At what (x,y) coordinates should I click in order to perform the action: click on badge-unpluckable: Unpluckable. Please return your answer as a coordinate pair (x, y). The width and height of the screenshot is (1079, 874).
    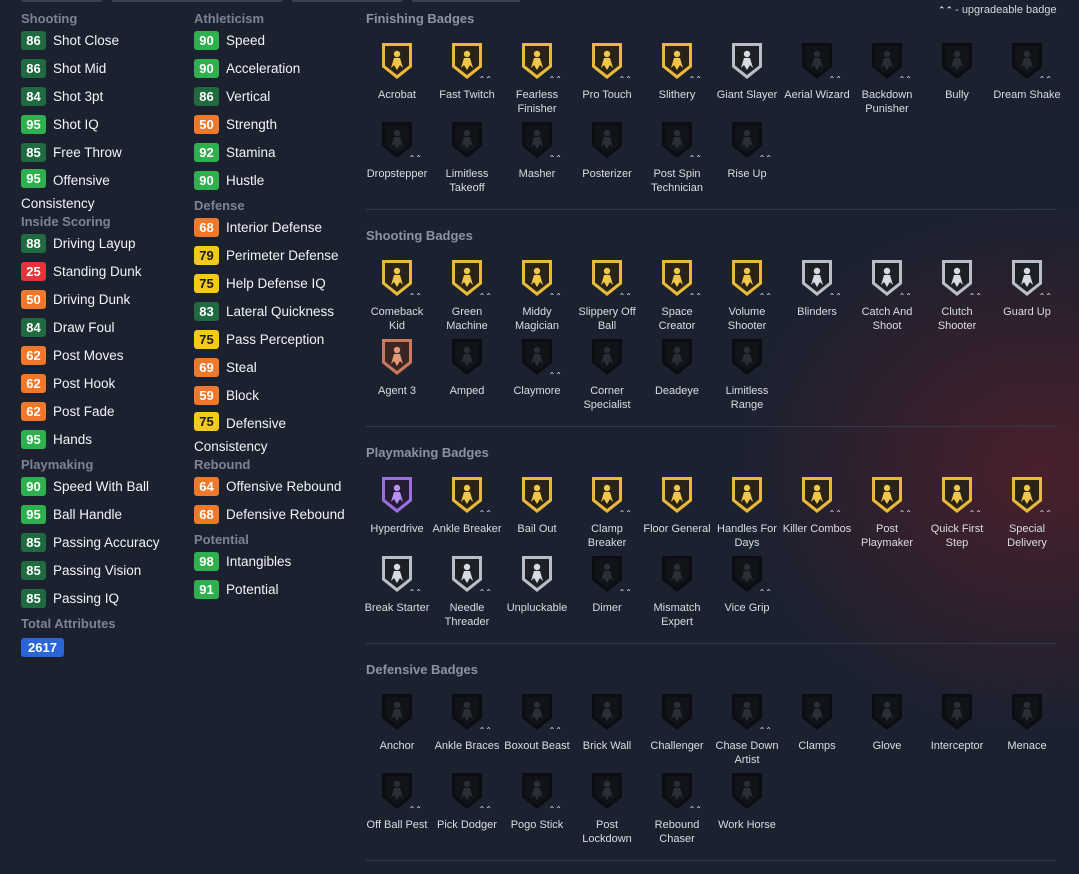
    Looking at the image, I should click on (537, 584).